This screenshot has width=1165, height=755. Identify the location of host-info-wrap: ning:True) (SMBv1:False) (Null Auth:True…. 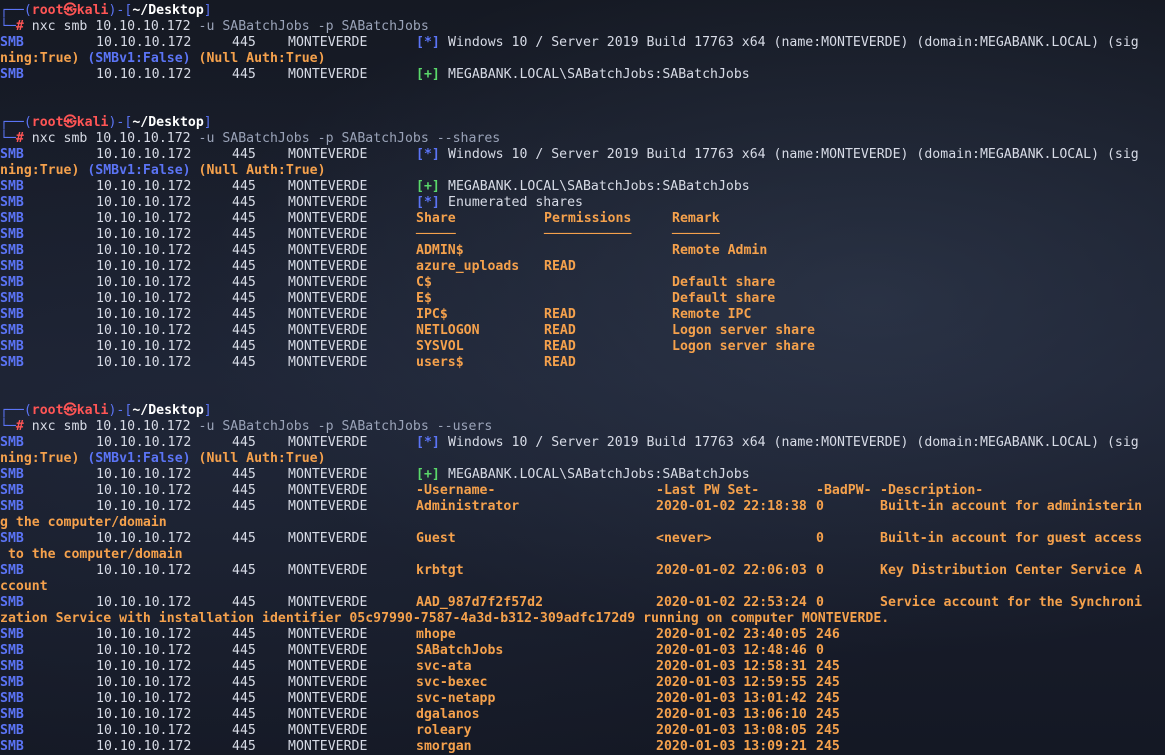
(163, 59).